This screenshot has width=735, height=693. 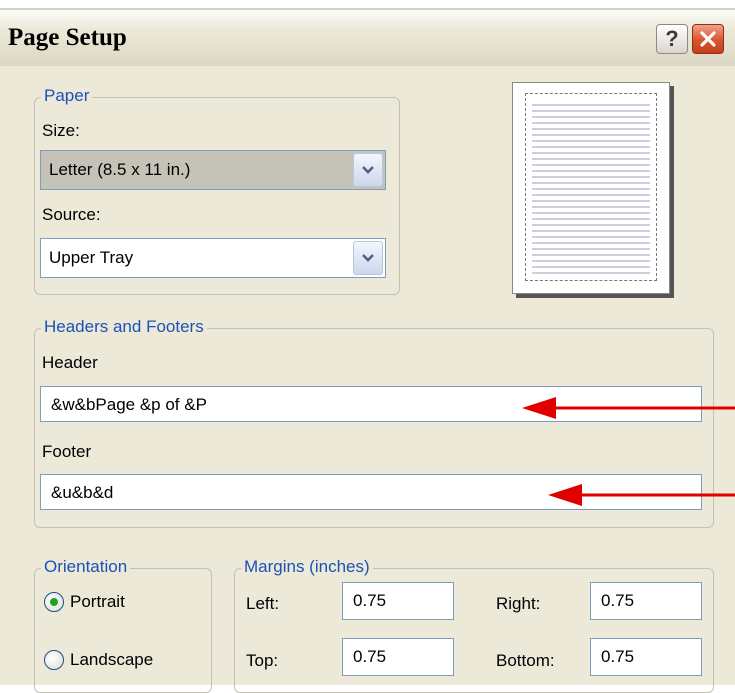 I want to click on page-preview, so click(x=591, y=188).